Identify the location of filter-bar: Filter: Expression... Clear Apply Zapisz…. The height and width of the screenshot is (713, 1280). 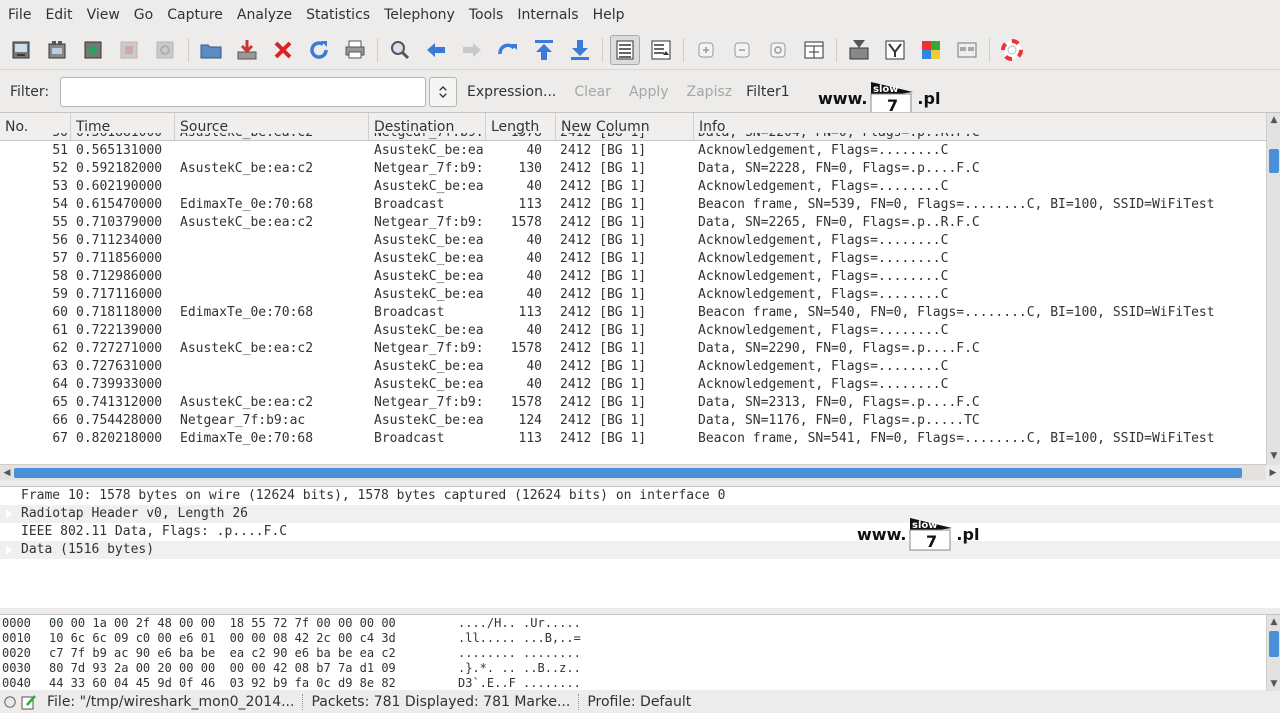
(640, 92).